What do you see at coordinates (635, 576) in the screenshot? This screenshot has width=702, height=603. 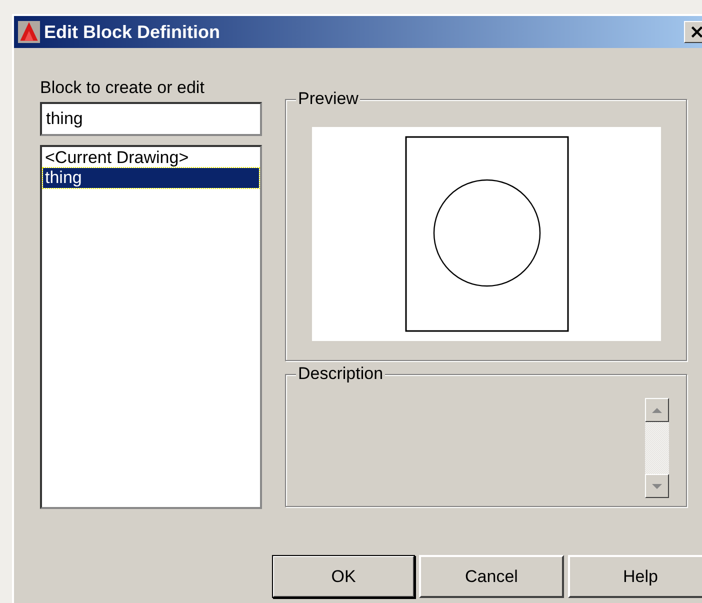 I see `dialog-button: Help` at bounding box center [635, 576].